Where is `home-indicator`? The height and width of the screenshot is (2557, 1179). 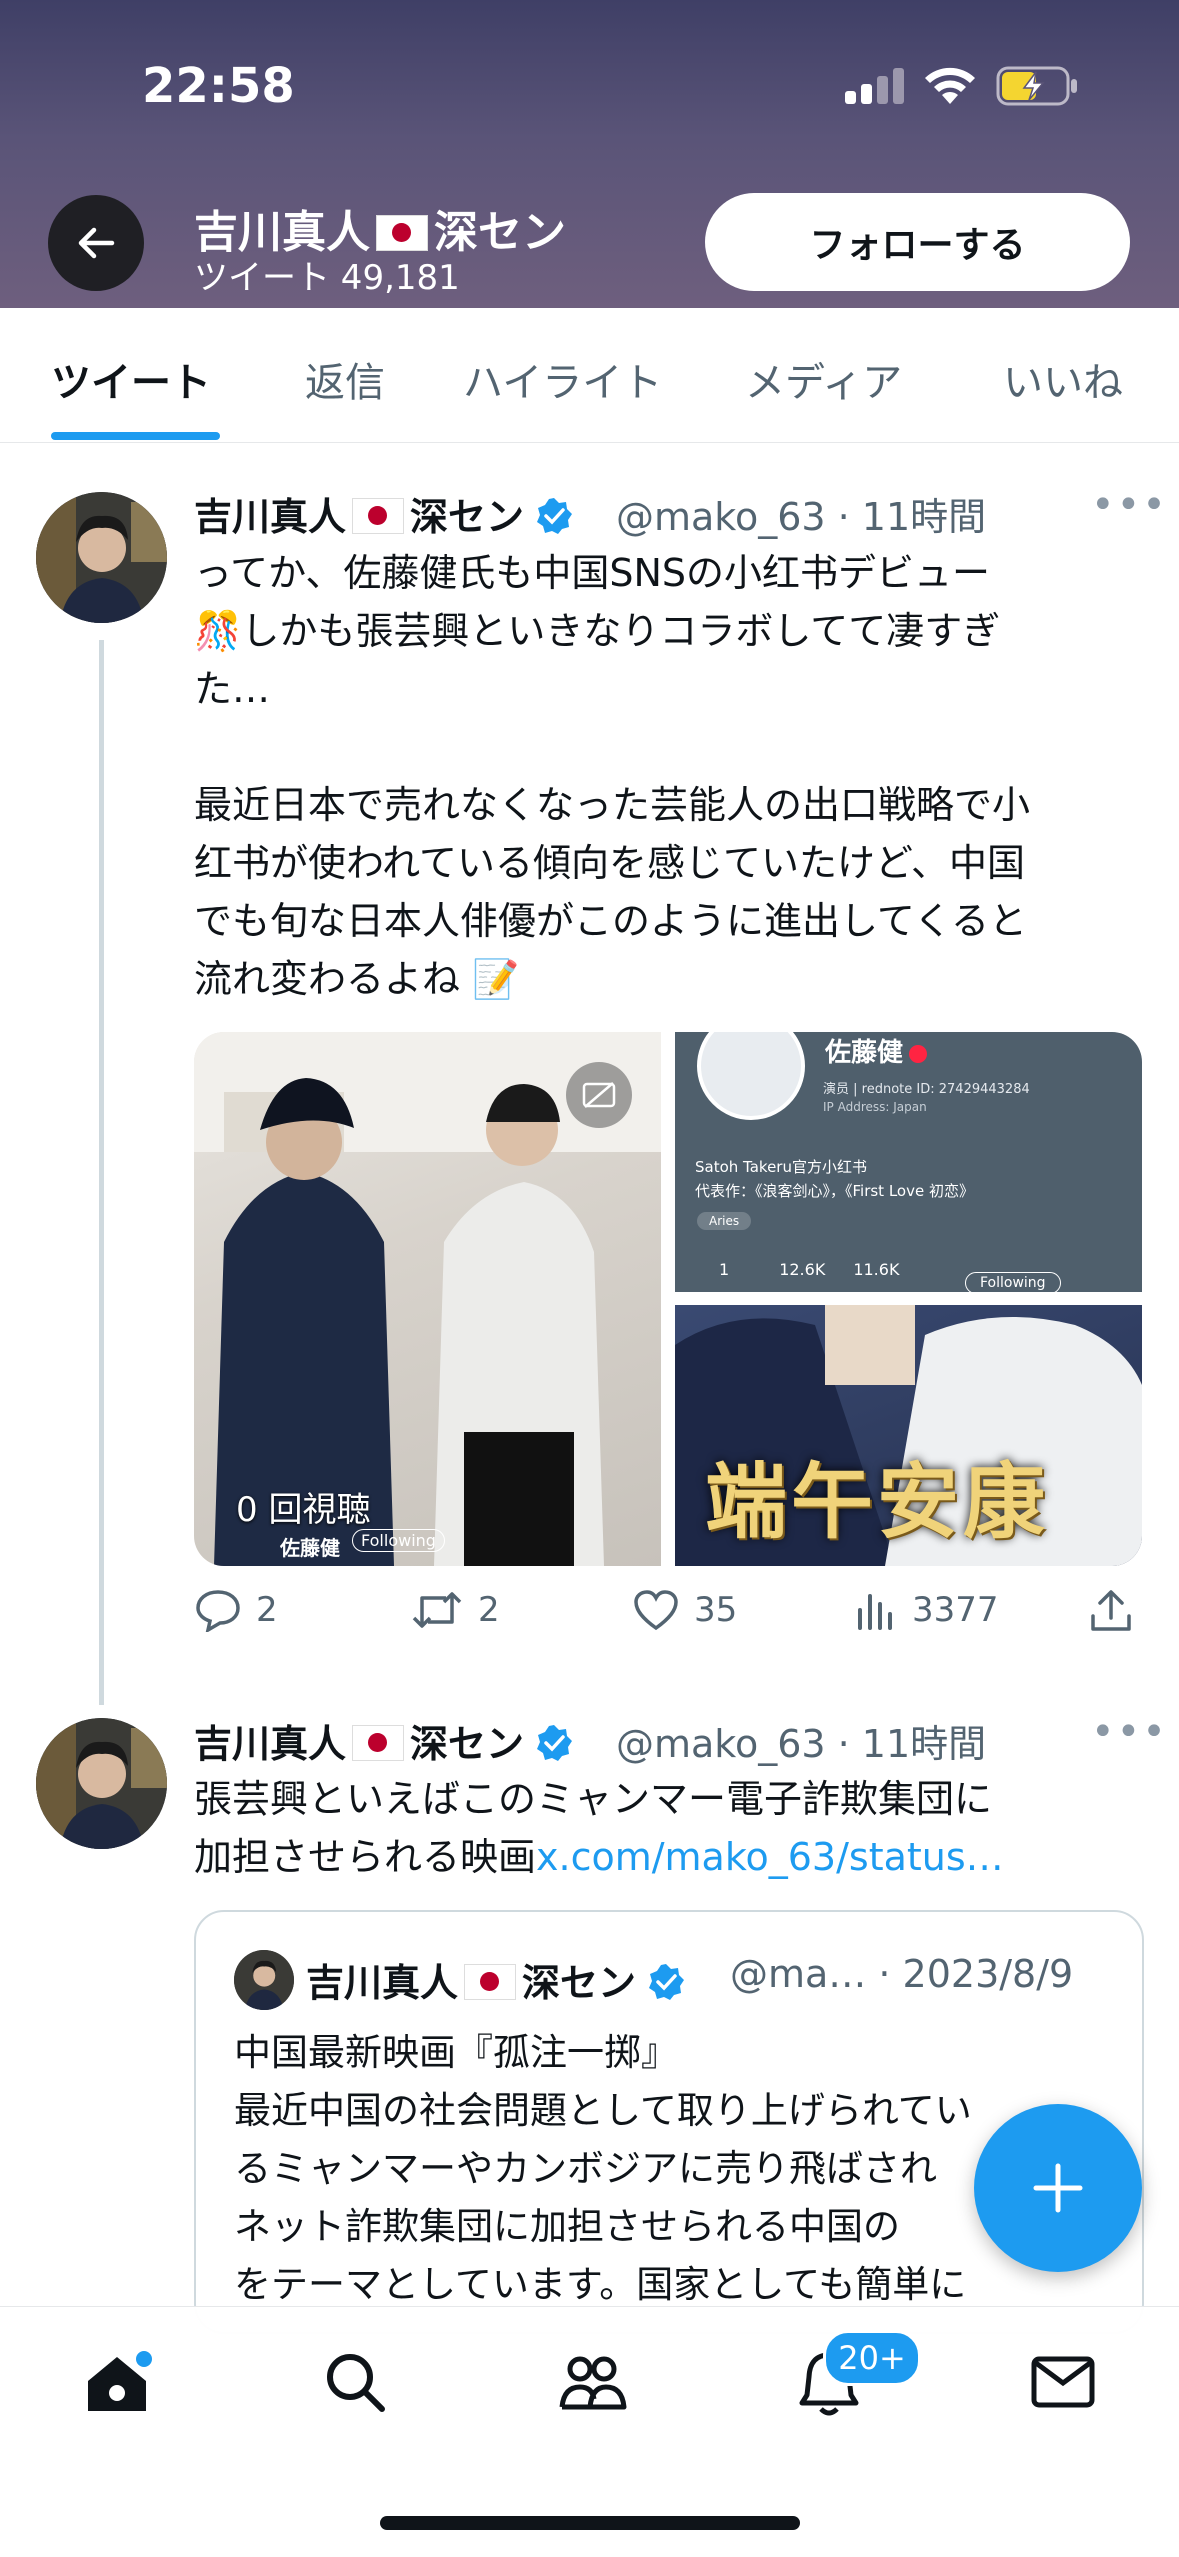
home-indicator is located at coordinates (590, 2523).